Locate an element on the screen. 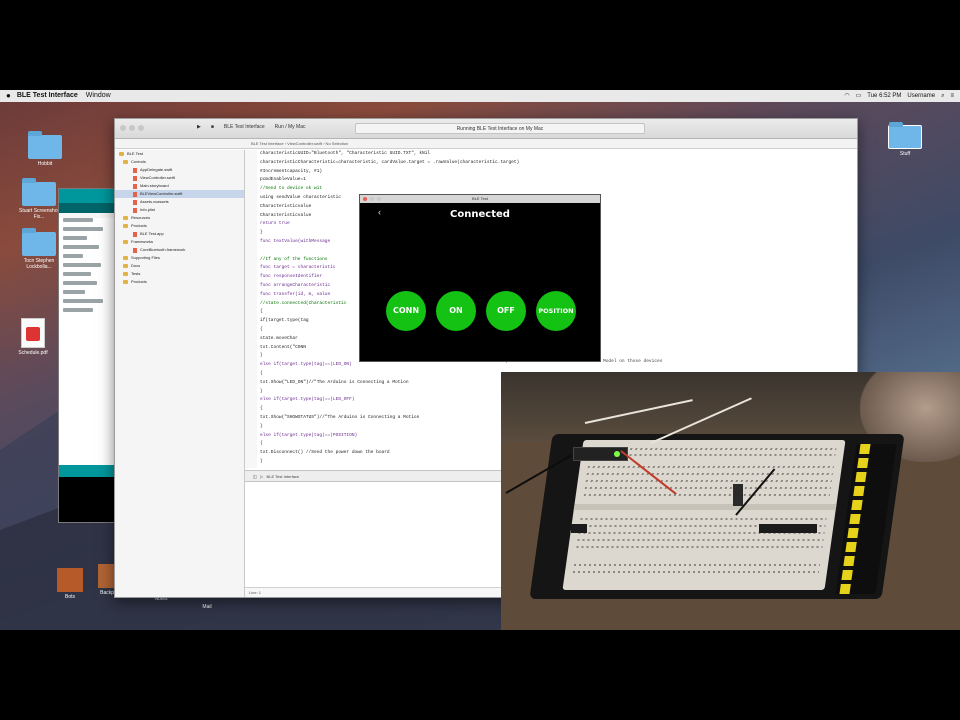  ble-microcontroller is located at coordinates (600, 454).